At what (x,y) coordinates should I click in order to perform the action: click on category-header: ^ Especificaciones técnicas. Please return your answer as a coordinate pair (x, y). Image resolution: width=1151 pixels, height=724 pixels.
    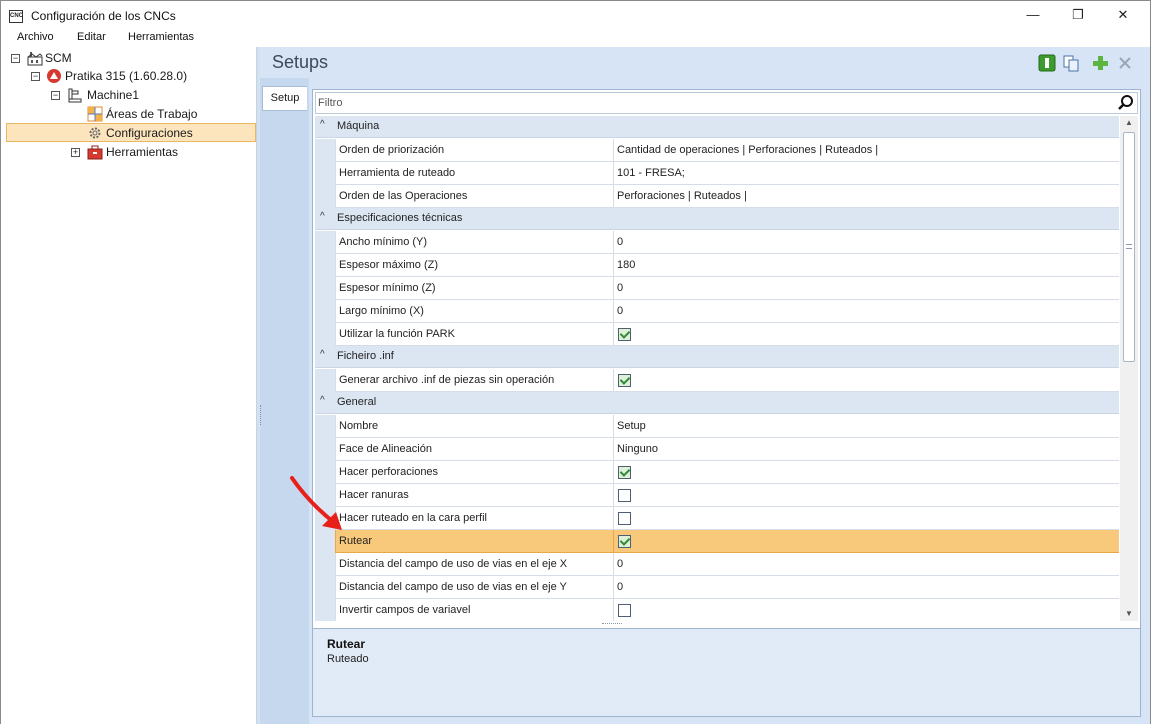
    Looking at the image, I should click on (717, 219).